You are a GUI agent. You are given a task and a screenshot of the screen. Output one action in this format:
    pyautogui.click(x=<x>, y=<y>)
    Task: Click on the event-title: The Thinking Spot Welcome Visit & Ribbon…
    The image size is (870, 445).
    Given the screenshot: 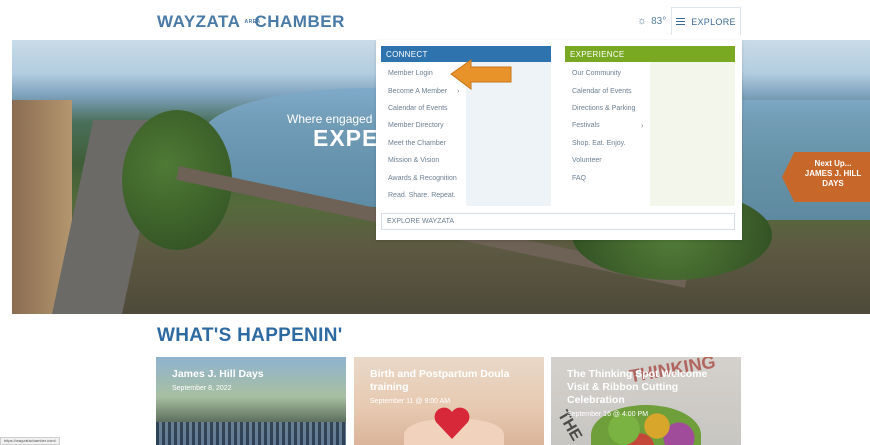 What is the action you would take?
    pyautogui.click(x=649, y=394)
    